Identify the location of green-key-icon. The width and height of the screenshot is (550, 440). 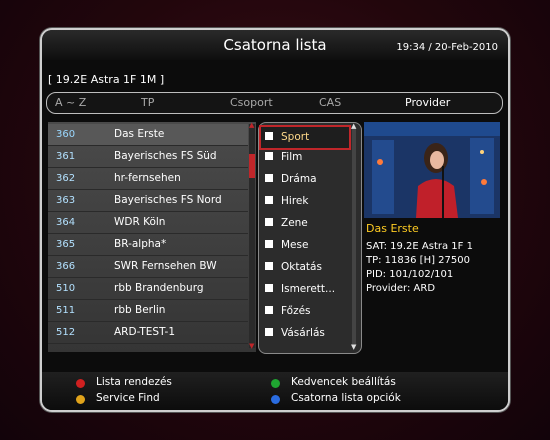
(275, 383).